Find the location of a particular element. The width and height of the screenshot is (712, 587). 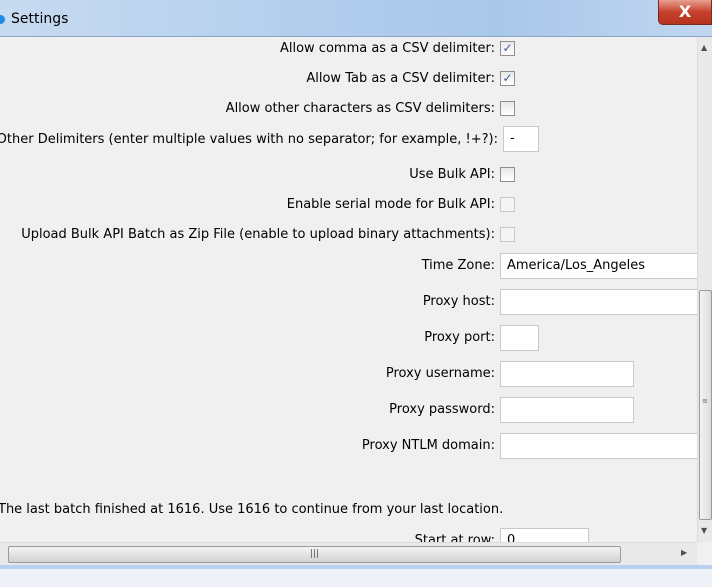

row-serial: Enable serial mode for Bulk API: is located at coordinates (348, 205).